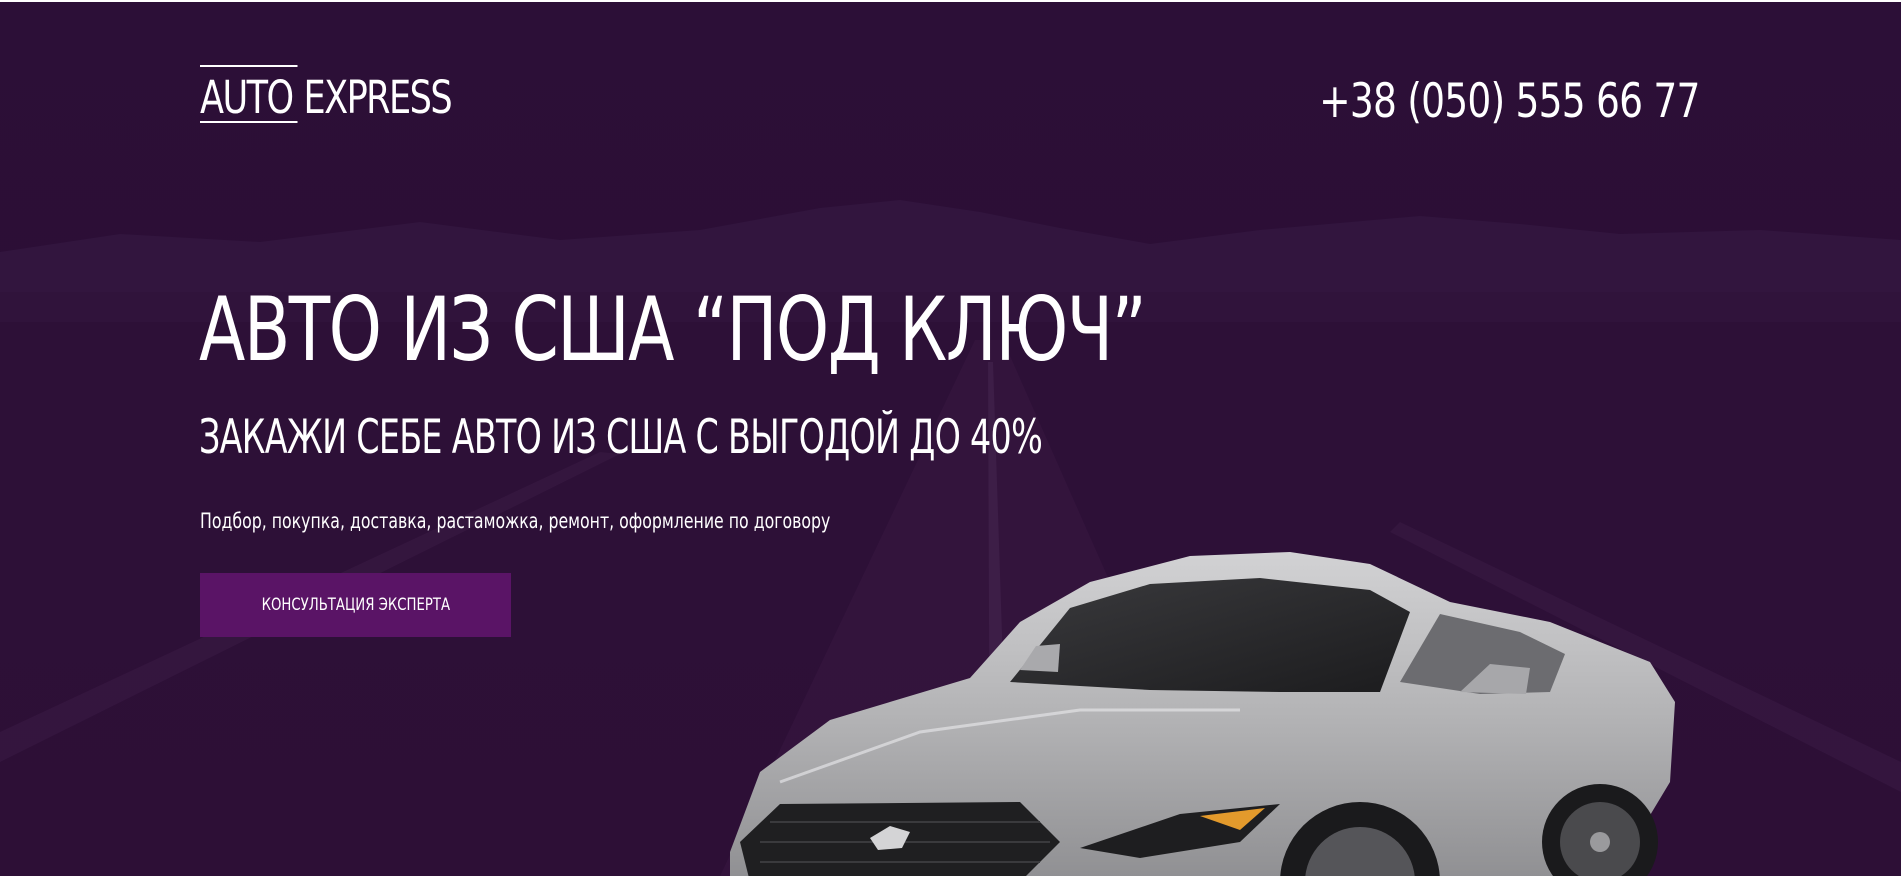 This screenshot has height=879, width=1901. Describe the element at coordinates (377, 97) in the screenshot. I see `logo-express: EXPRESS` at that location.